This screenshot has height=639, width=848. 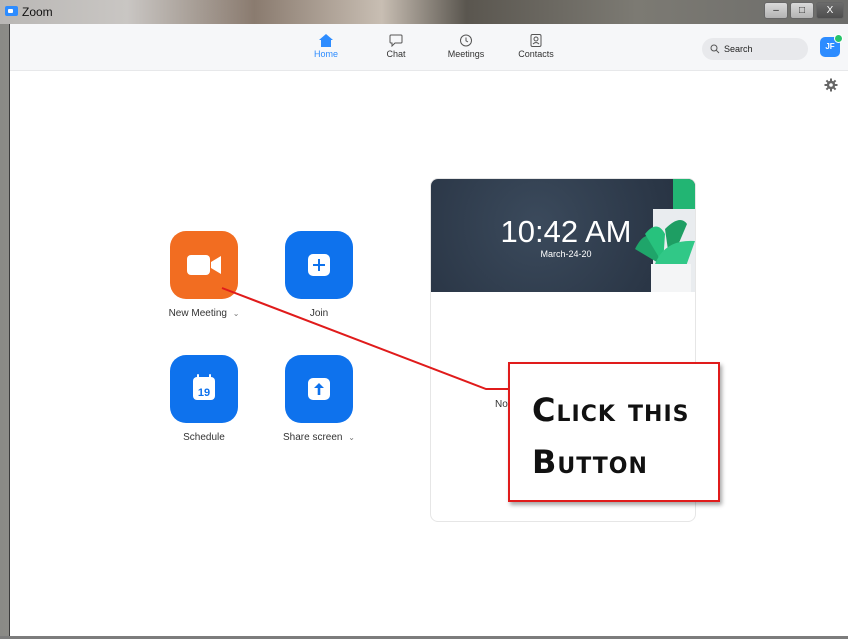 I want to click on annotation-line-1: Click this, so click(x=611, y=410).